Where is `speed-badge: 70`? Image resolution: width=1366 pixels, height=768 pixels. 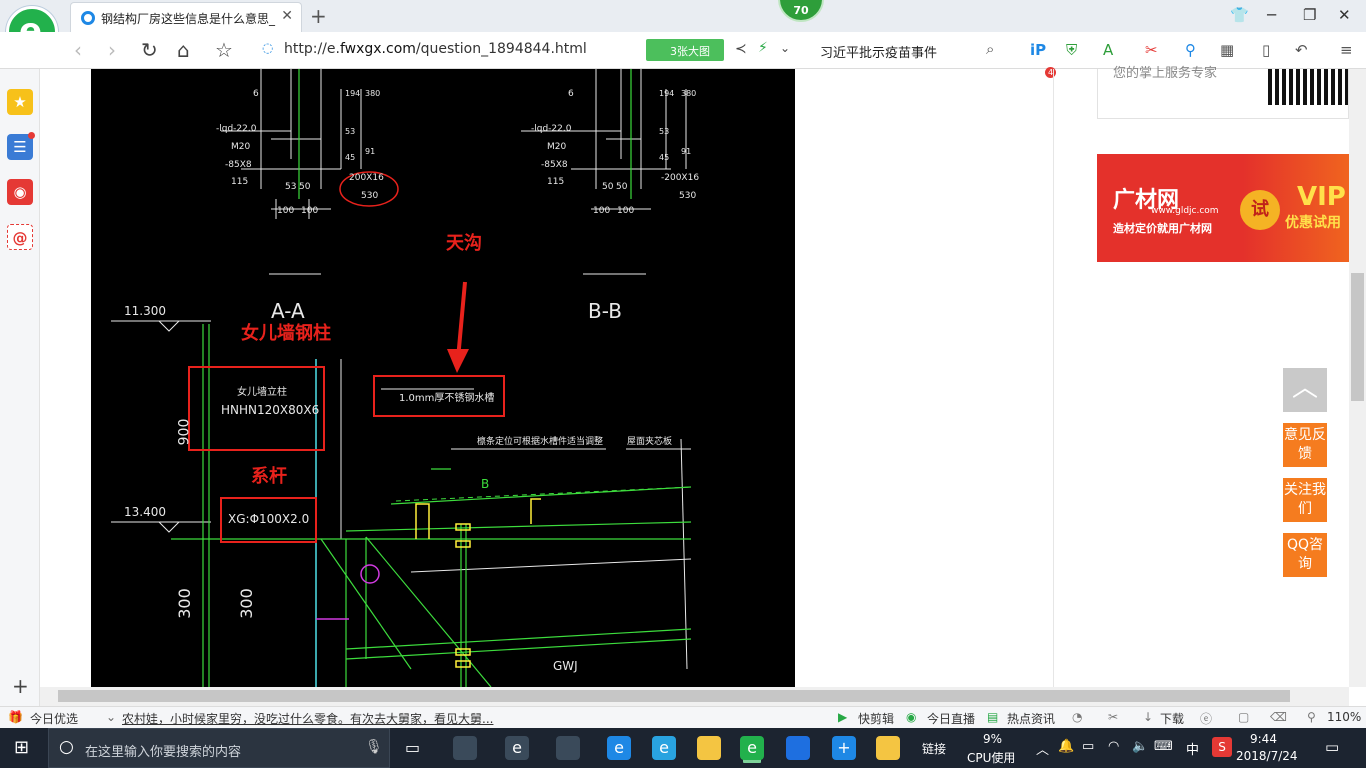
speed-badge: 70 is located at coordinates (801, 11).